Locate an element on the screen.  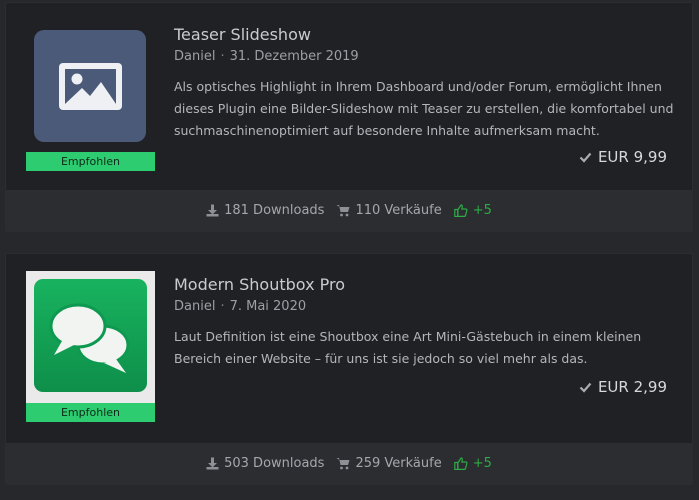
product-title: Teaser Slideshow is located at coordinates (242, 34).